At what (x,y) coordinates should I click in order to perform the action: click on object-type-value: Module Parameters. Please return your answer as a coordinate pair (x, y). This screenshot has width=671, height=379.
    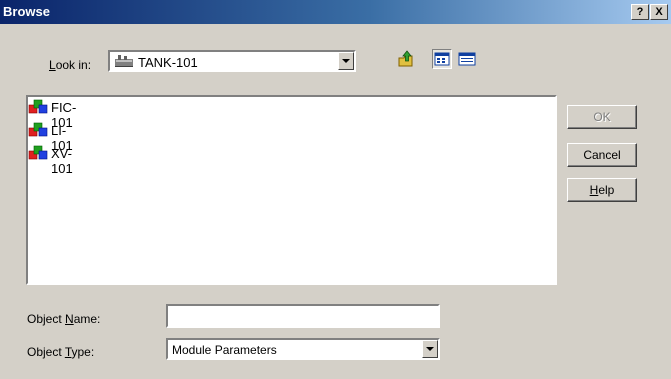
    Looking at the image, I should click on (224, 350).